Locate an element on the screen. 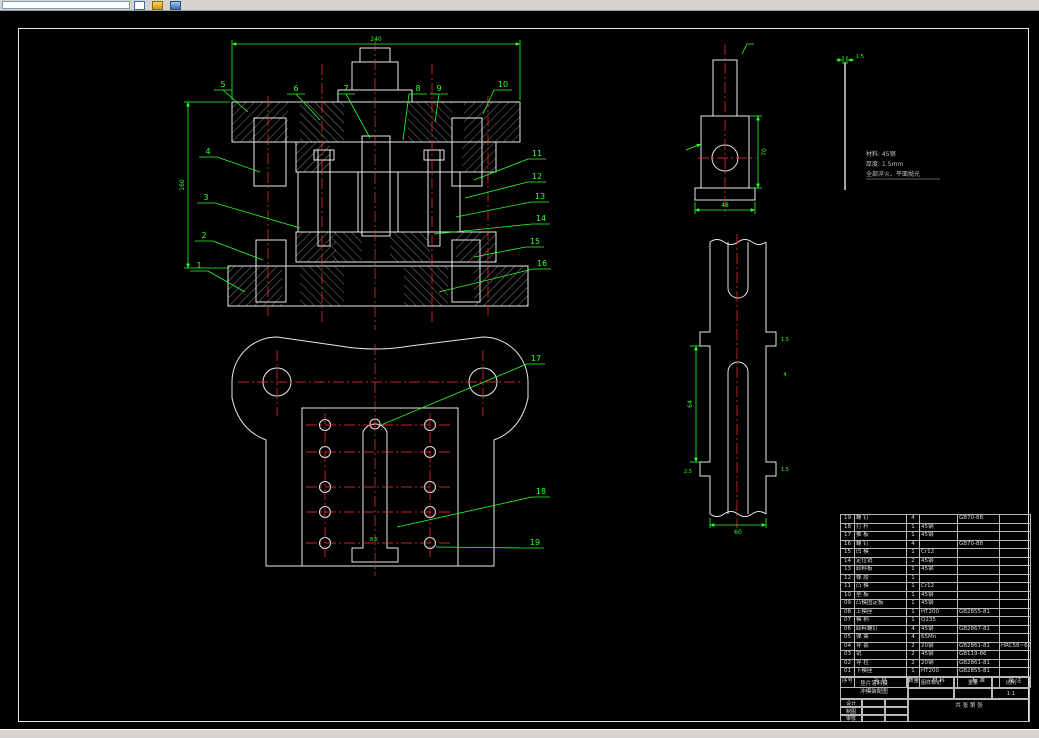 Image resolution: width=1039 pixels, height=738 pixels. sign-label-draw: 制图 is located at coordinates (851, 711).